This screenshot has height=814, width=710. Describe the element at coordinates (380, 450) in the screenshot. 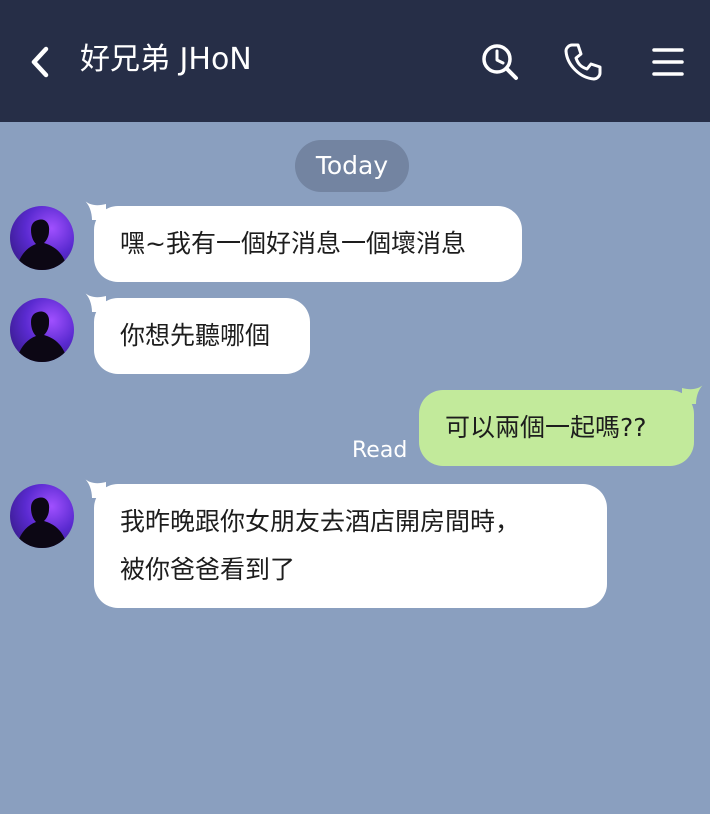

I see `read-receipt: Read` at that location.